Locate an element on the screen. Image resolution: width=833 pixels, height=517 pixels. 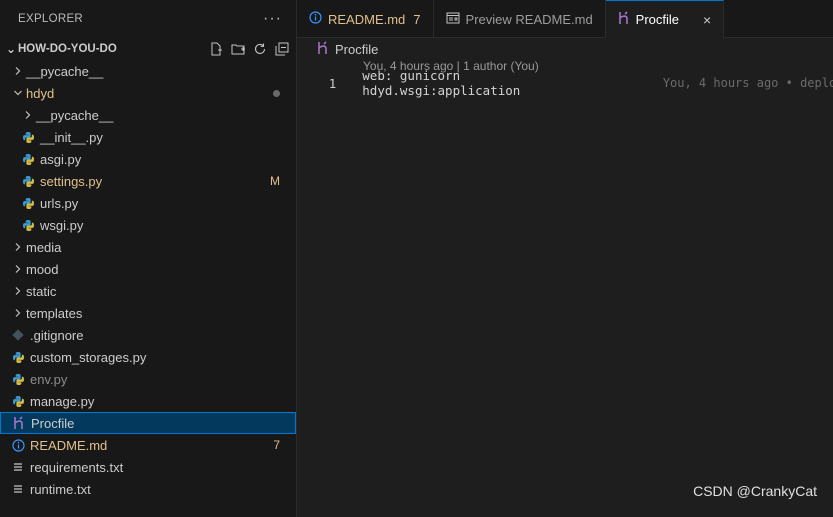
tree-item-label: __init__.py is located at coordinates (71, 137).